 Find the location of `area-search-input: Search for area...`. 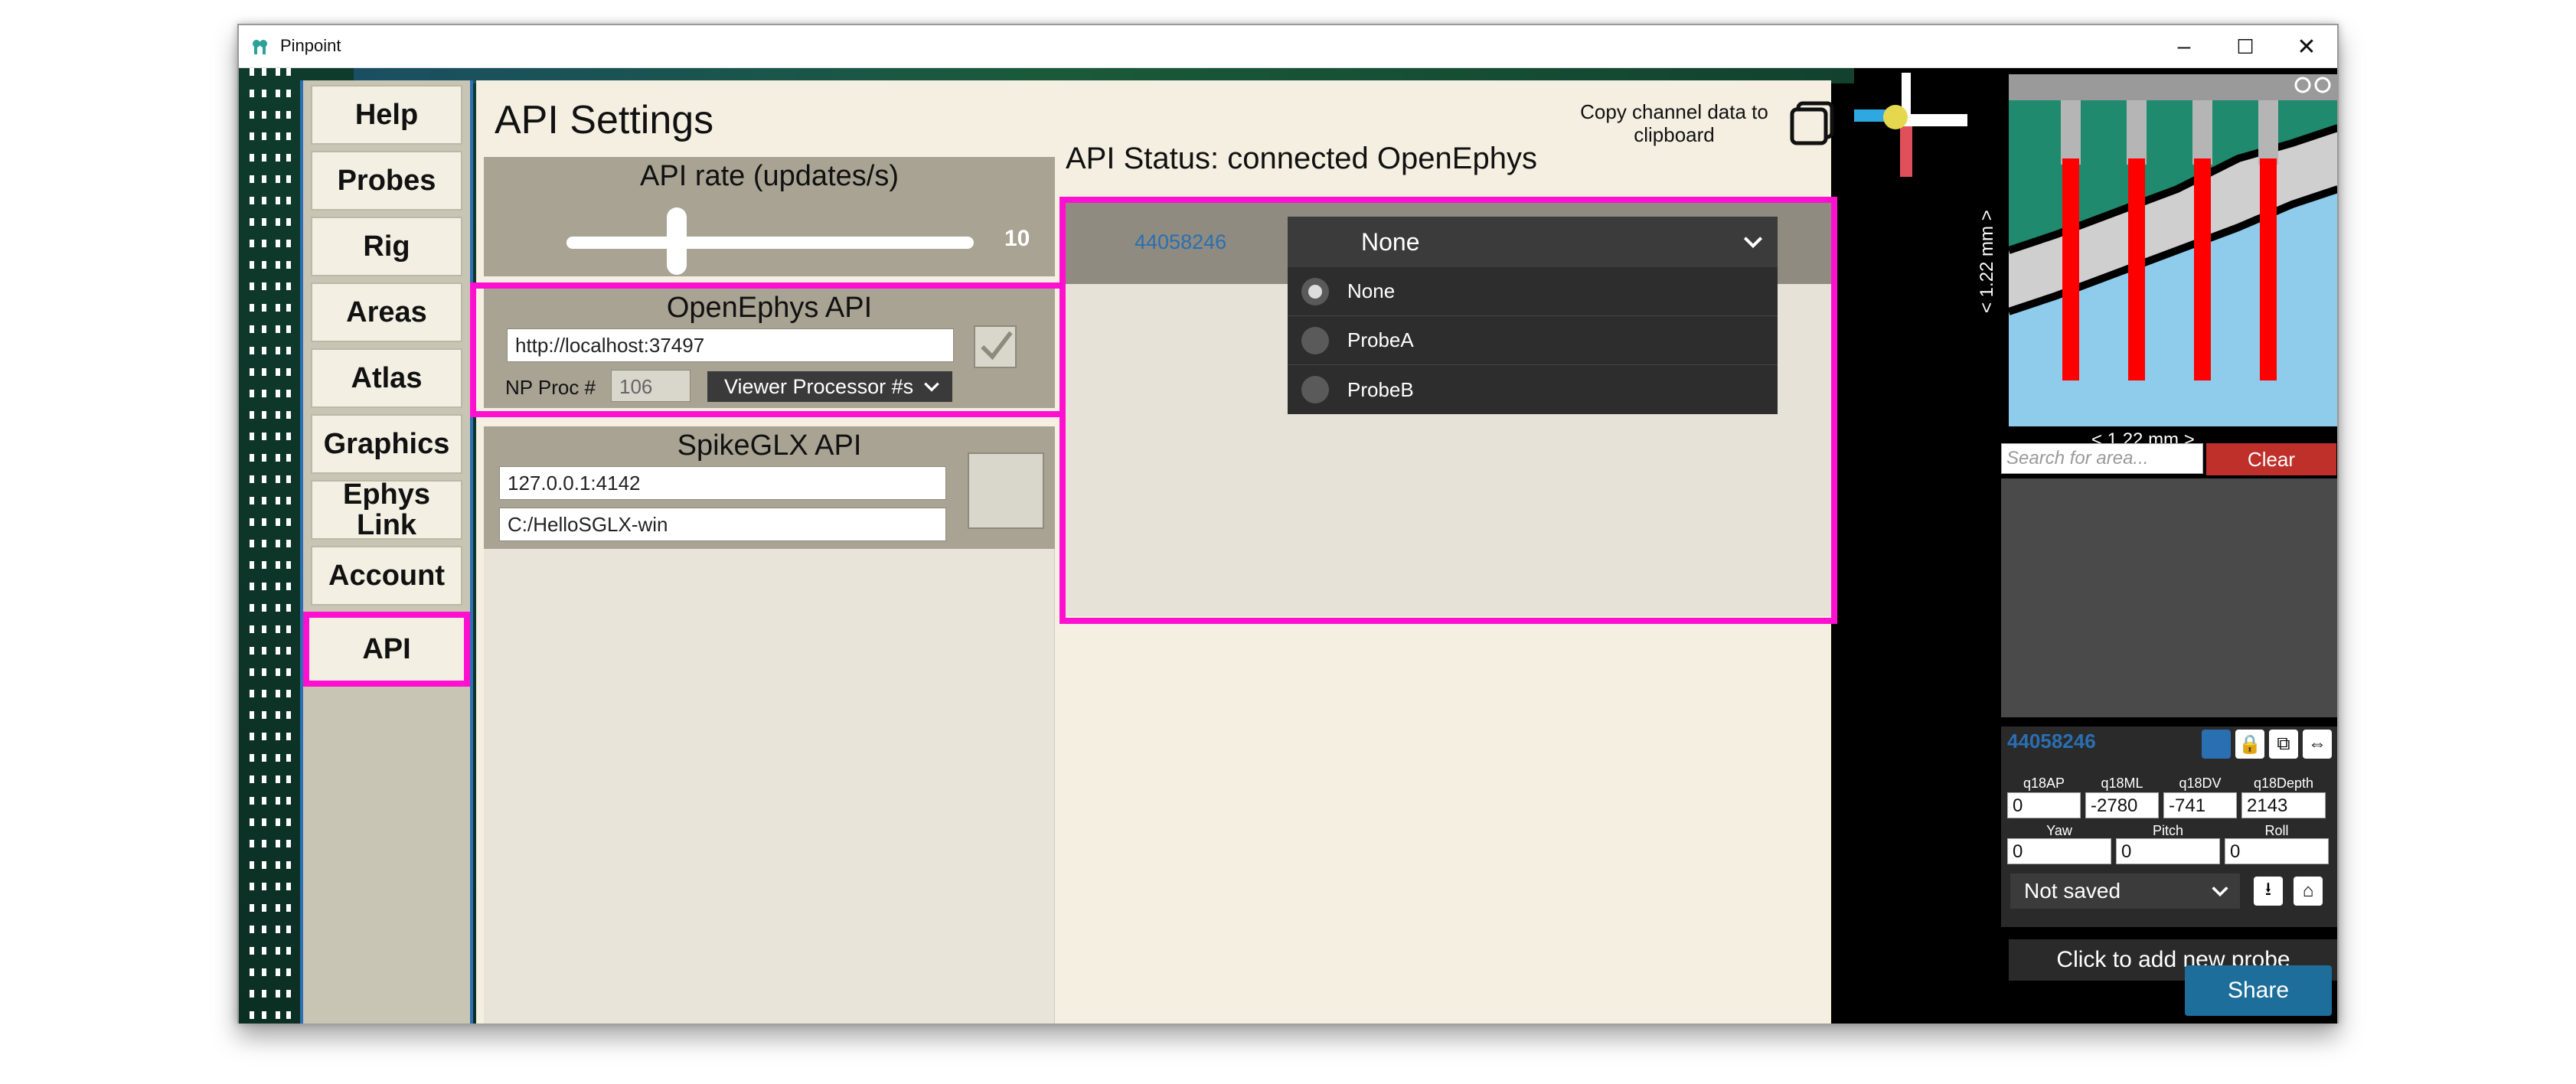

area-search-input: Search for area... is located at coordinates (2102, 459).